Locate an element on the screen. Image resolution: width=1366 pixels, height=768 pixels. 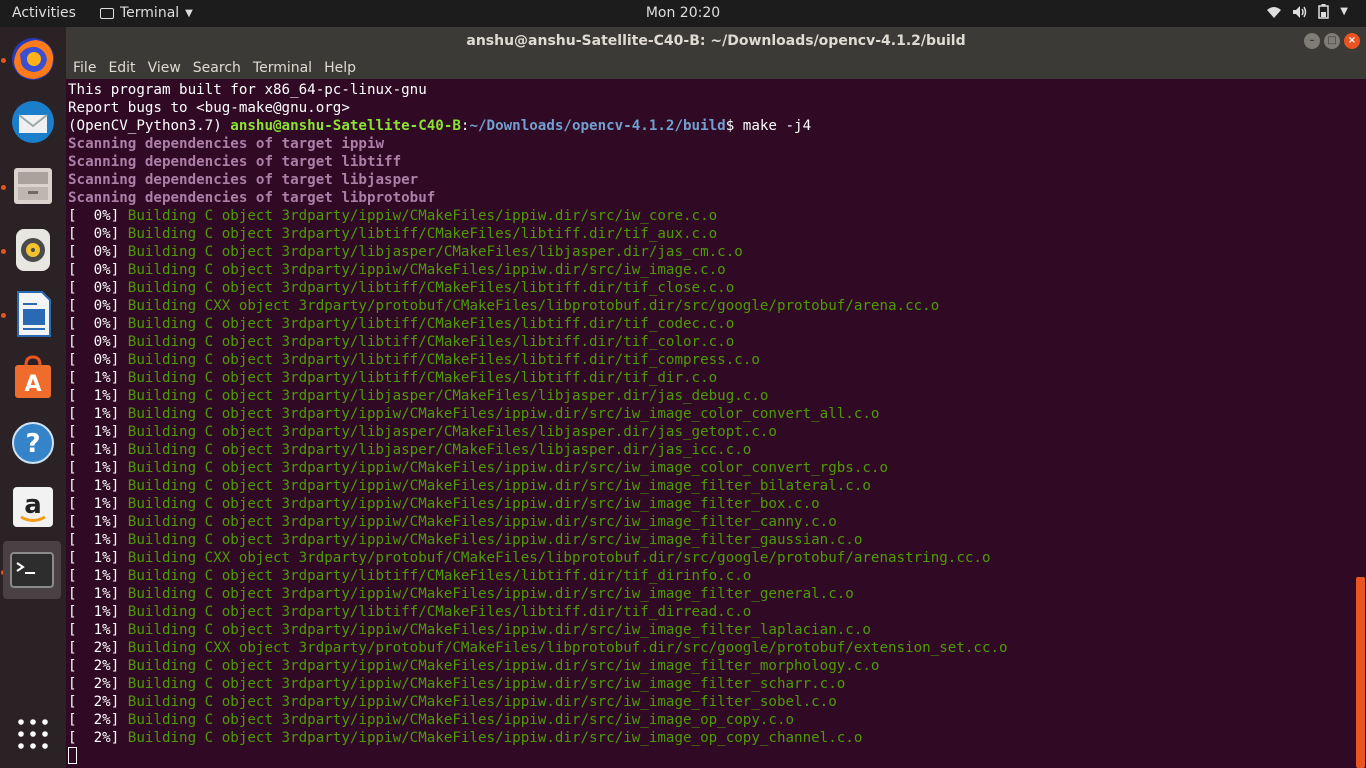
dock: A ? a is located at coordinates (33, 397).